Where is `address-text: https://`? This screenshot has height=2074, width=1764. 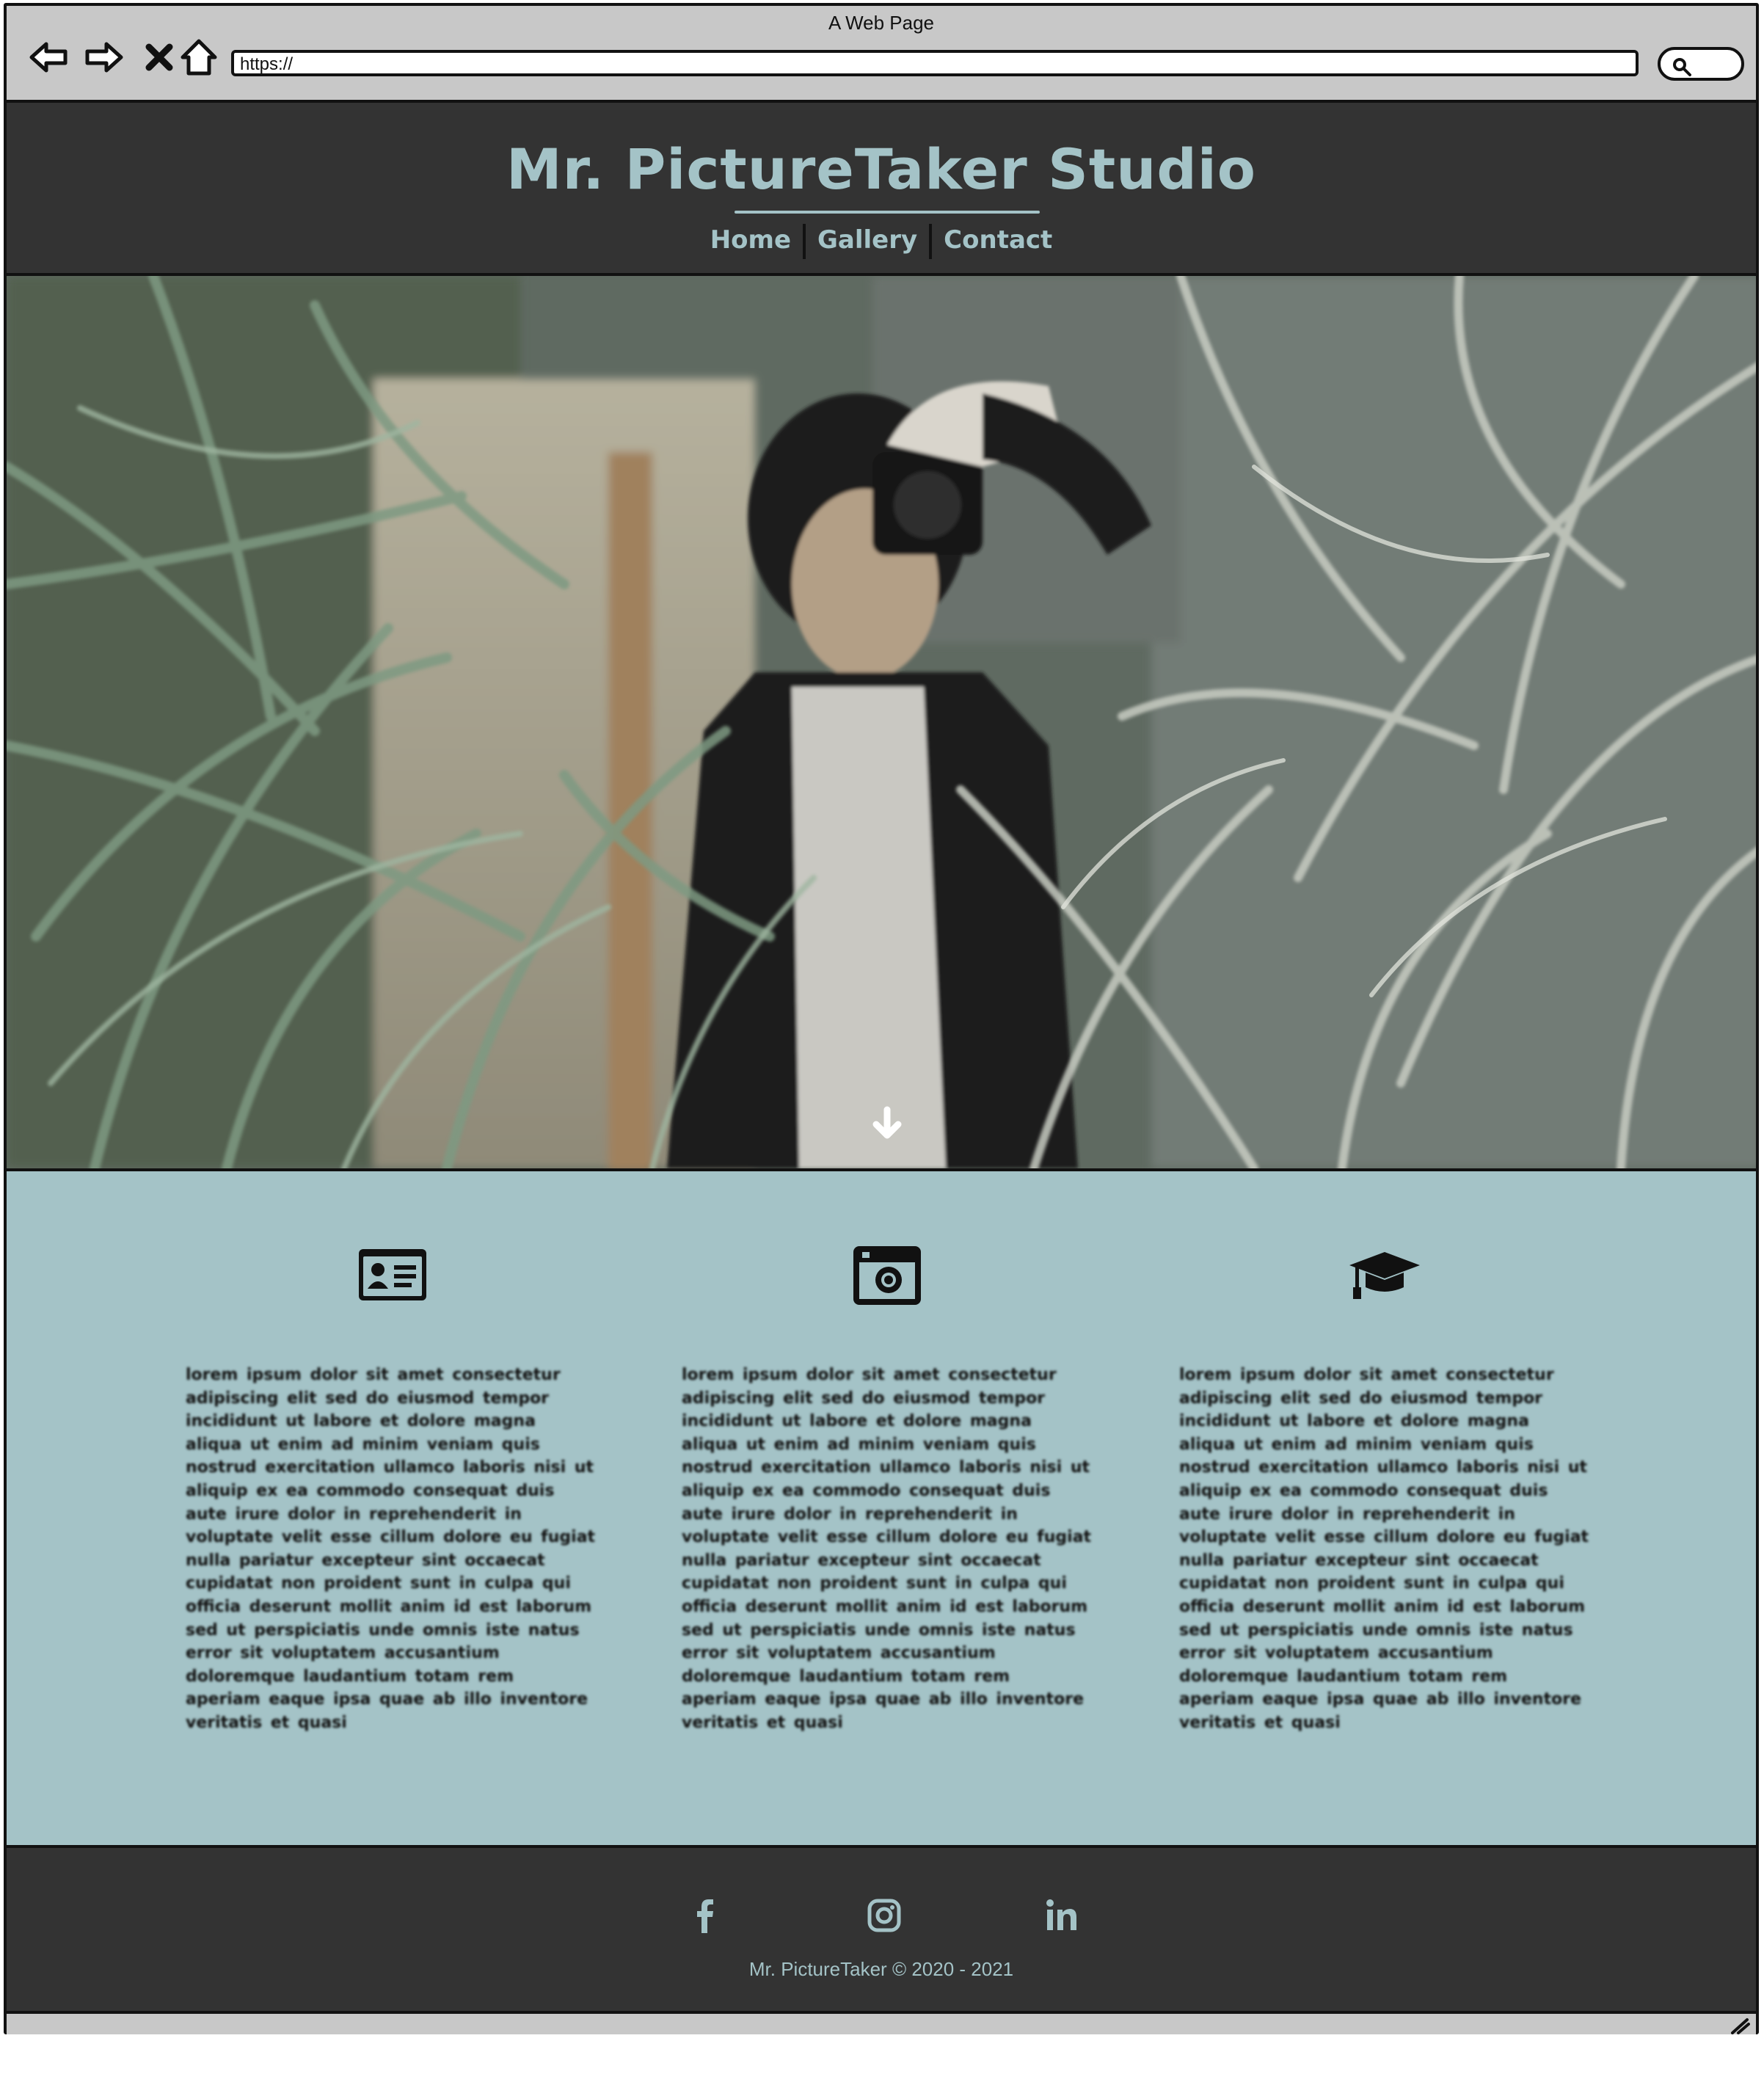
address-text: https:// is located at coordinates (267, 64).